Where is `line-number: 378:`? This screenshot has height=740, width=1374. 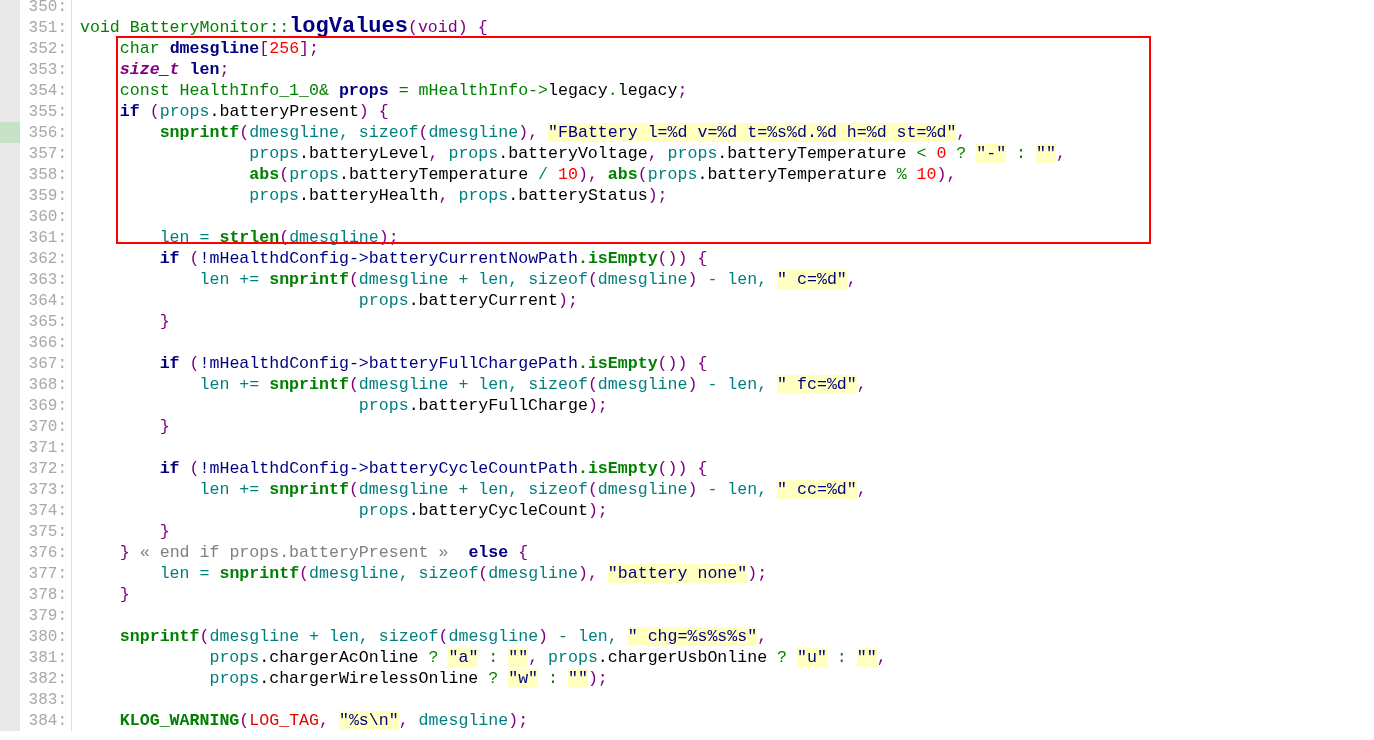
line-number: 378: is located at coordinates (47, 595).